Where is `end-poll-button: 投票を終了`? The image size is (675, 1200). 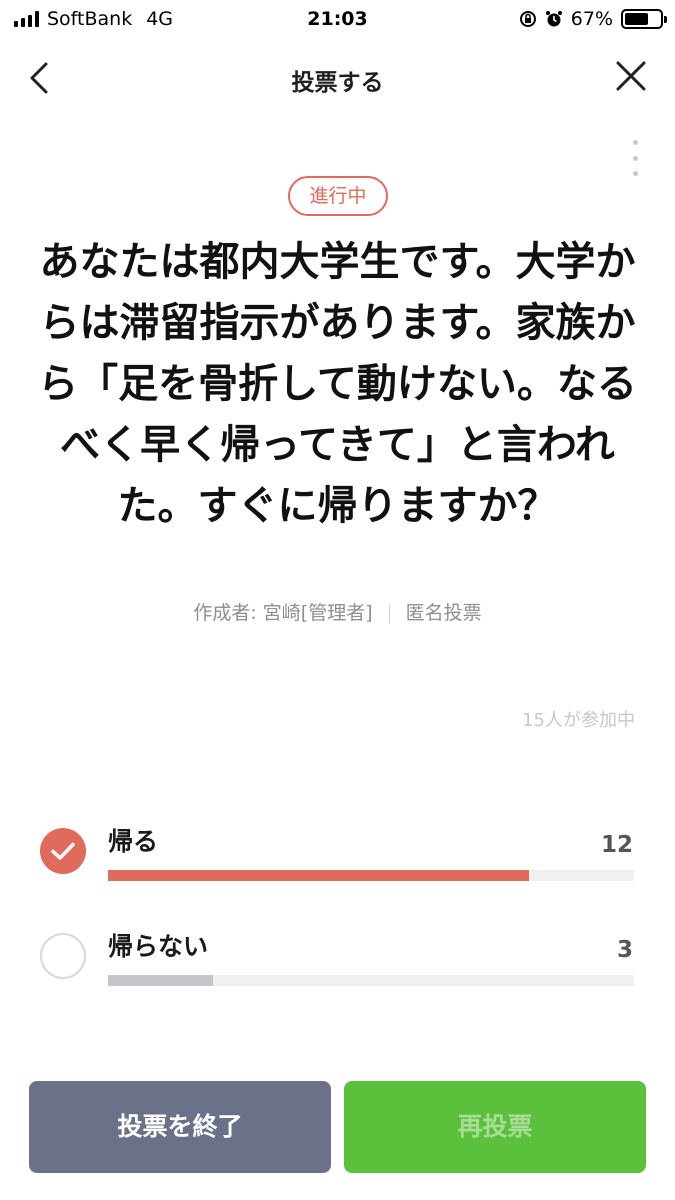 end-poll-button: 投票を終了 is located at coordinates (180, 1127).